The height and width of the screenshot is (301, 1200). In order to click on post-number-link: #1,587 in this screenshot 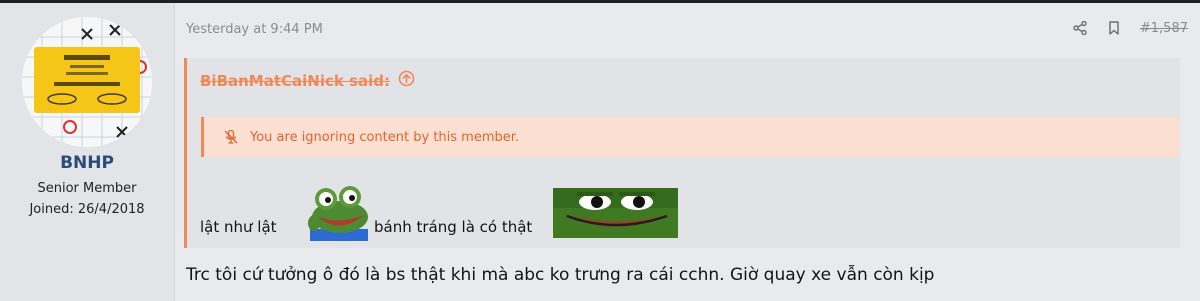, I will do `click(1164, 28)`.